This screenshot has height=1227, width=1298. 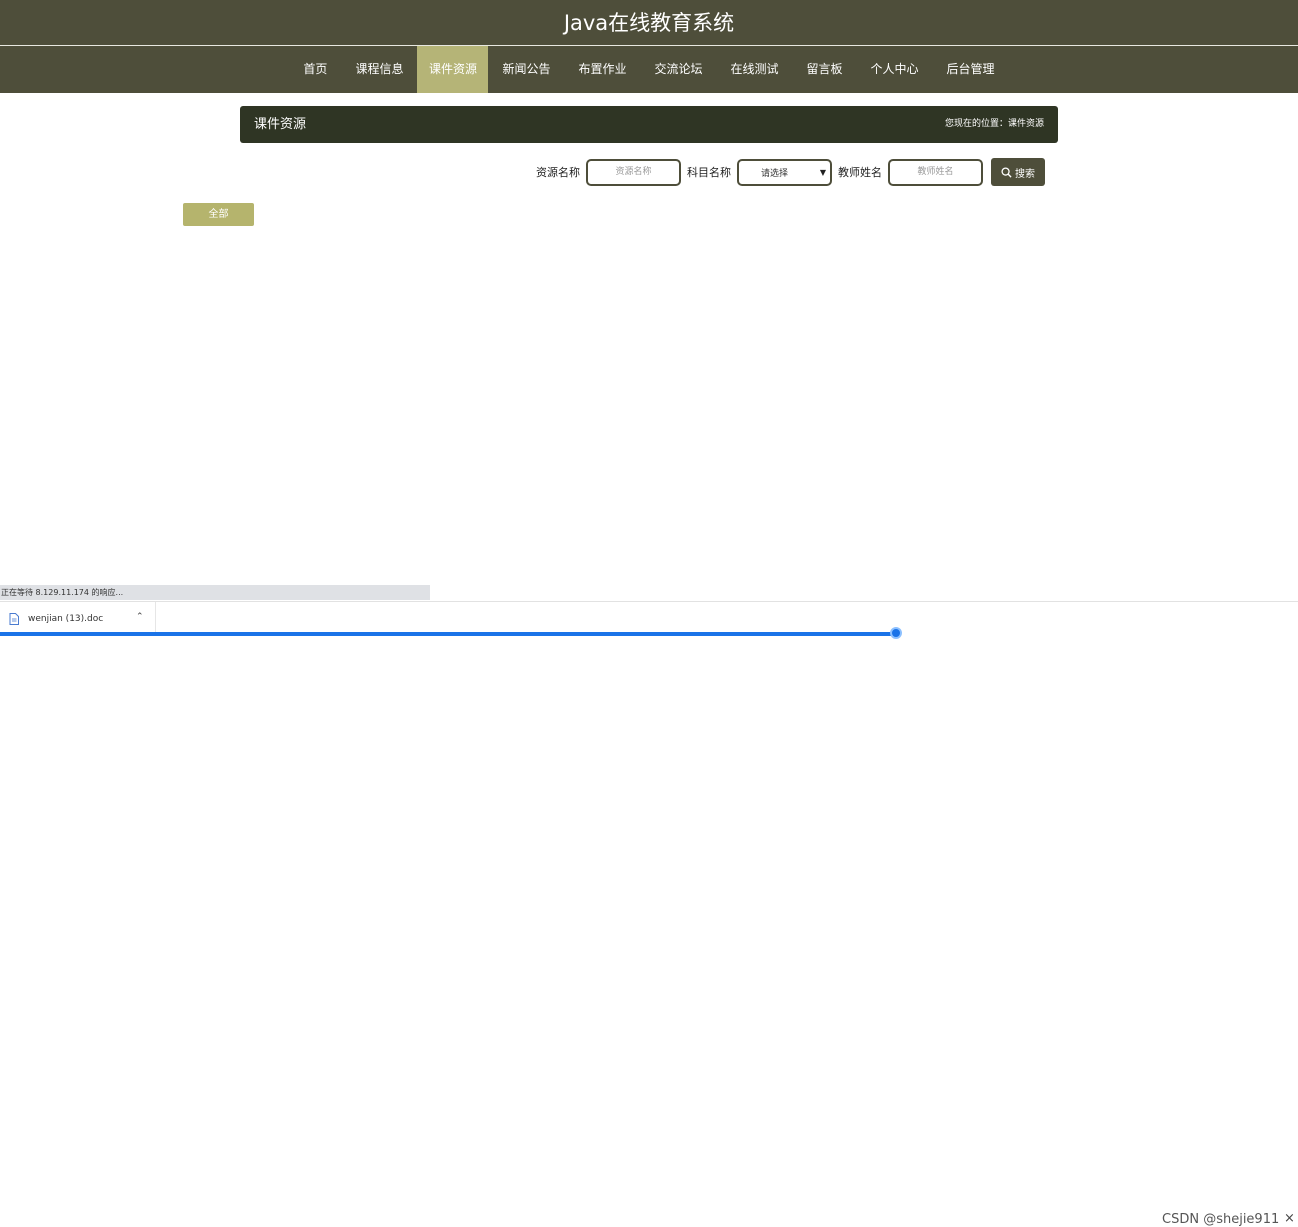 I want to click on section-title-bar: 课件资源 您现在的位置：课件资源, so click(x=649, y=124).